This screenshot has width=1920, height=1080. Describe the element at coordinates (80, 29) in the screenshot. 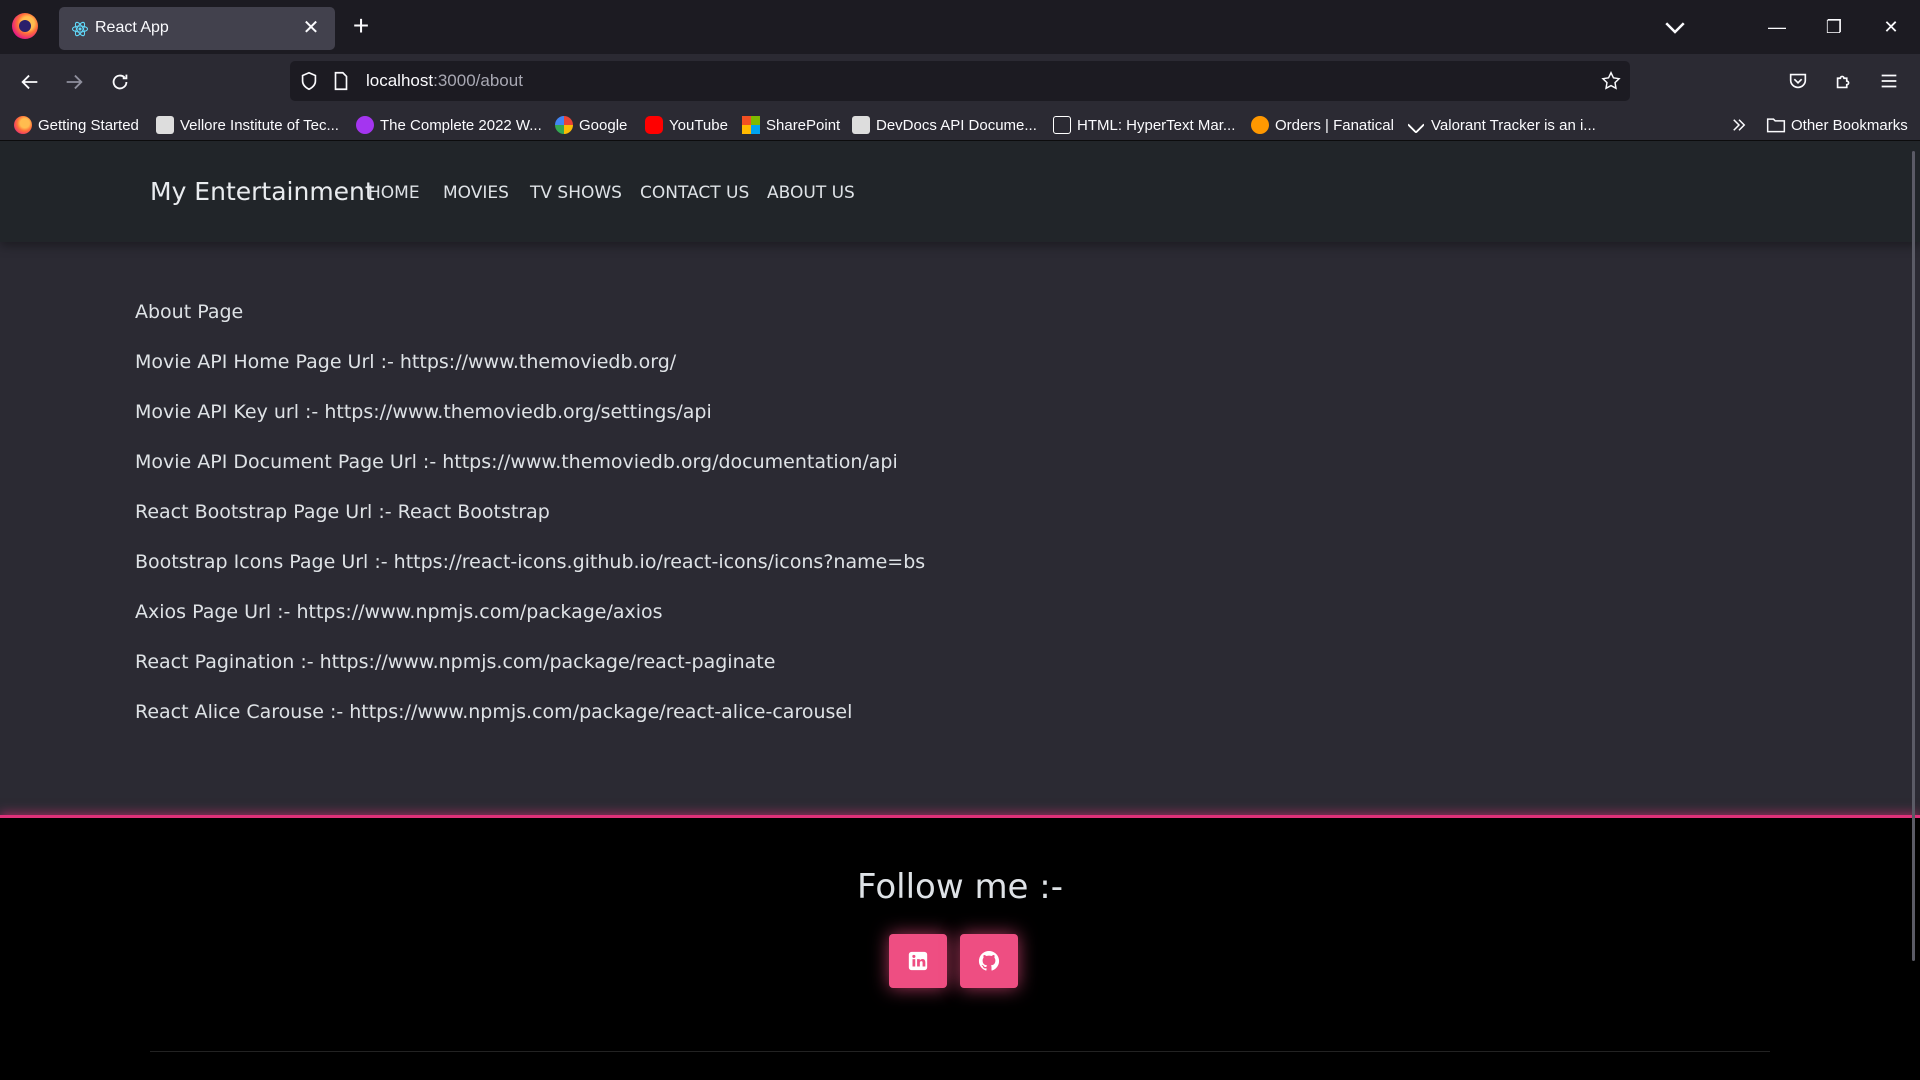

I see `react-icon` at that location.